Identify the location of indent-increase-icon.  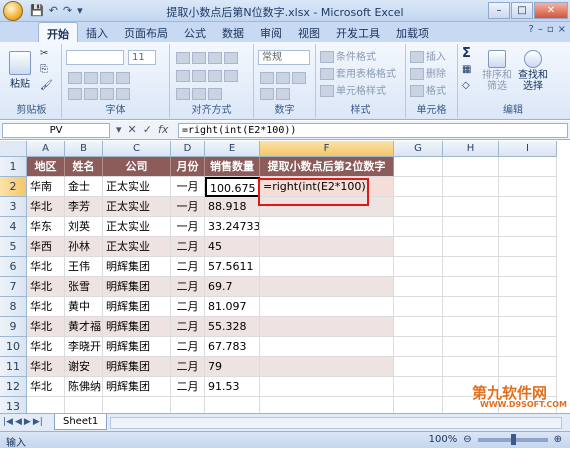
(199, 94).